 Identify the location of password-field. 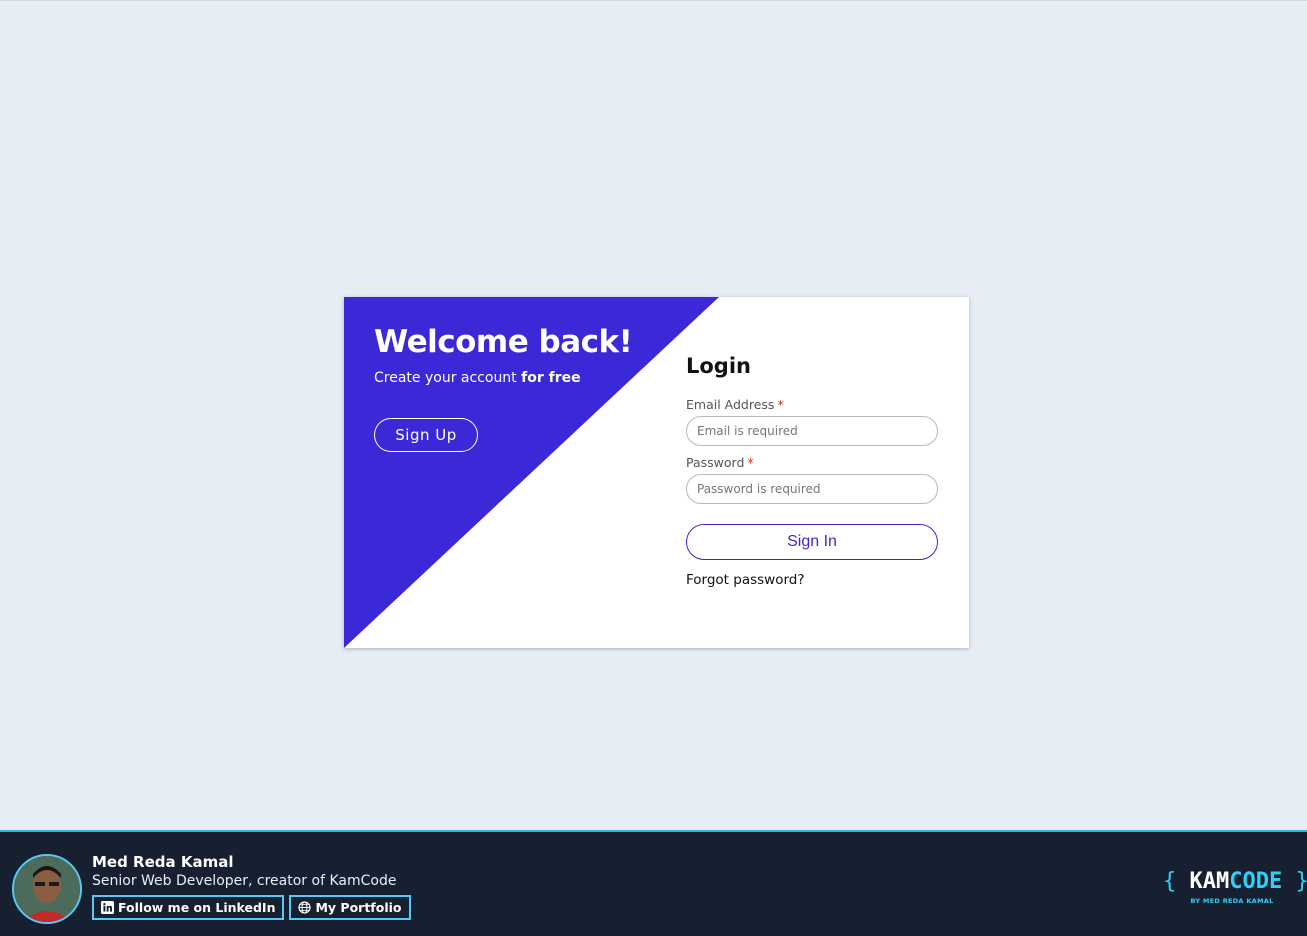
(812, 489).